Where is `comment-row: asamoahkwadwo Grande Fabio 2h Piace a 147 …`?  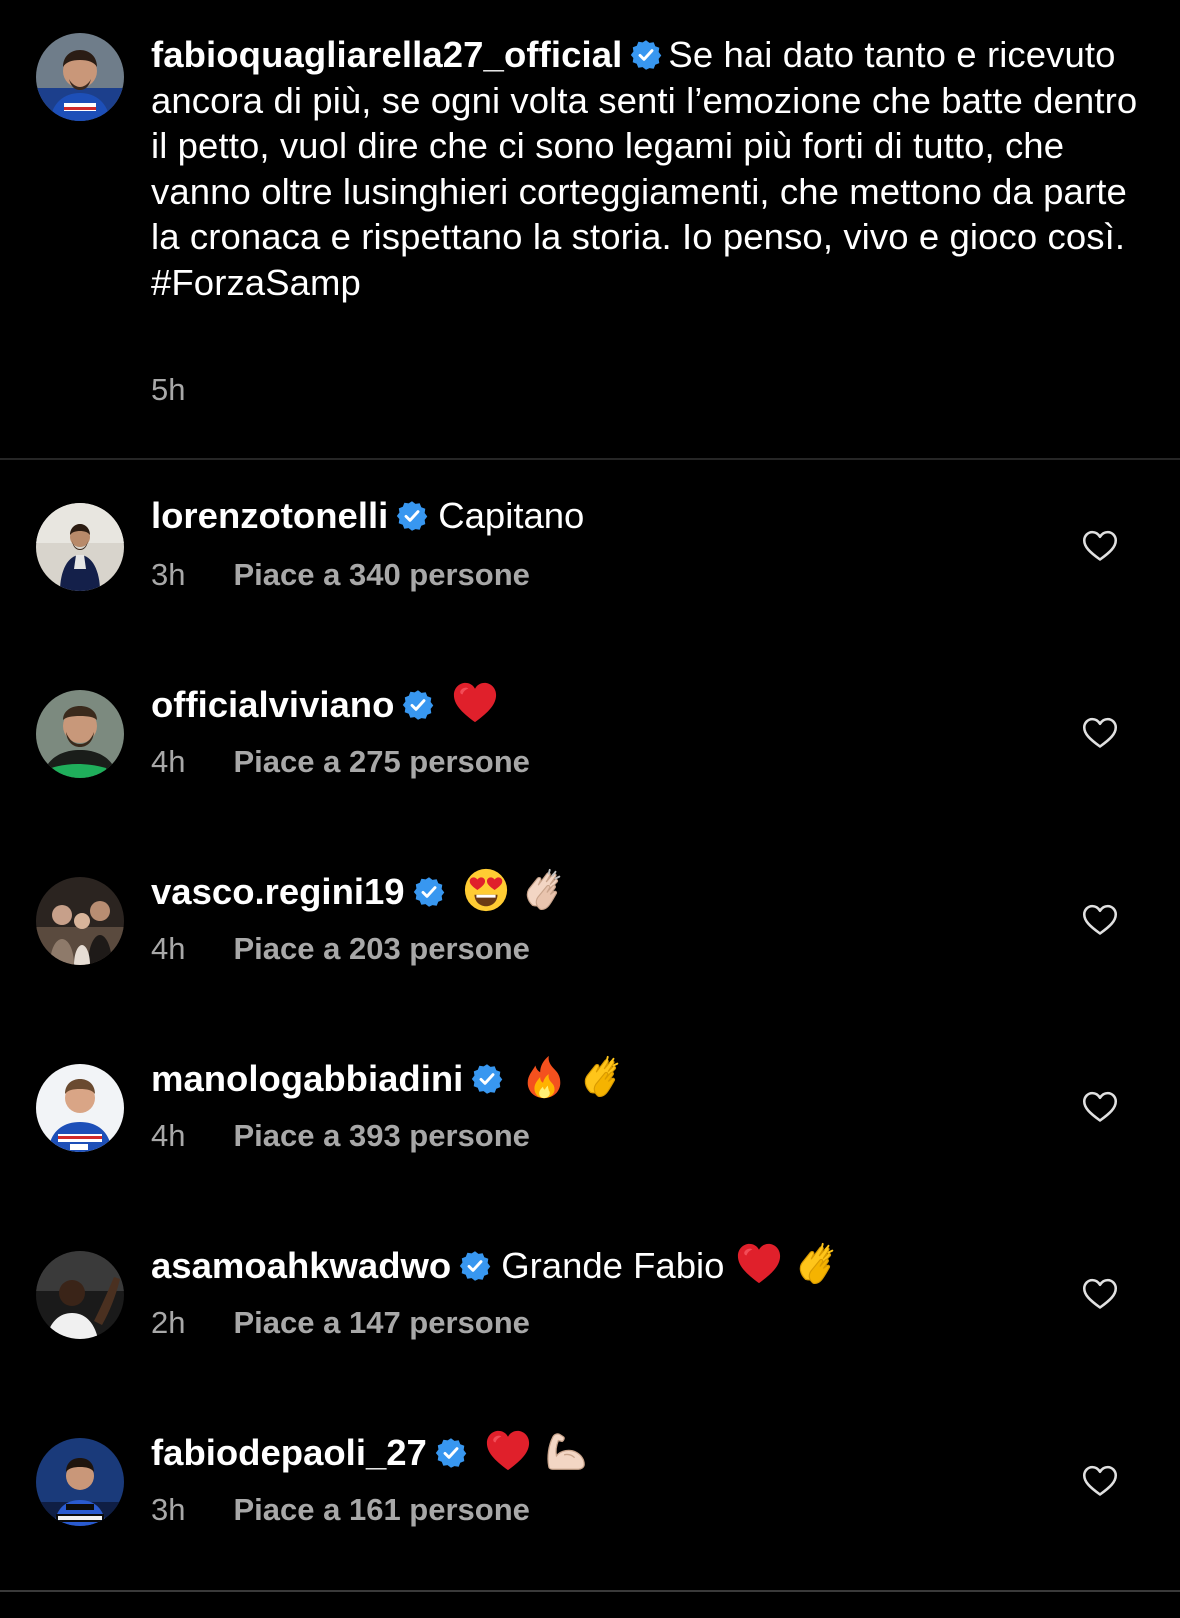 comment-row: asamoahkwadwo Grande Fabio 2h Piace a 147 … is located at coordinates (590, 1336).